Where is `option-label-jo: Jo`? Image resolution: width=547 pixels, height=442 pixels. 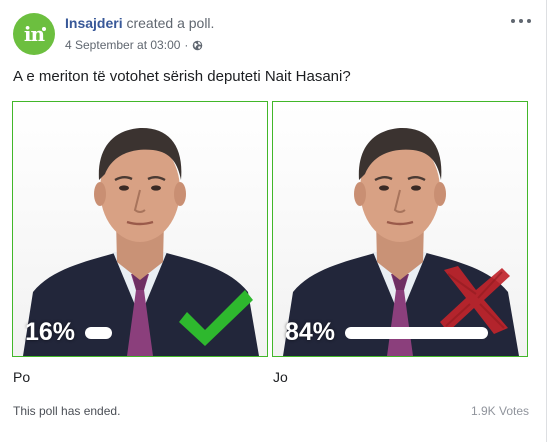 option-label-jo: Jo is located at coordinates (280, 377).